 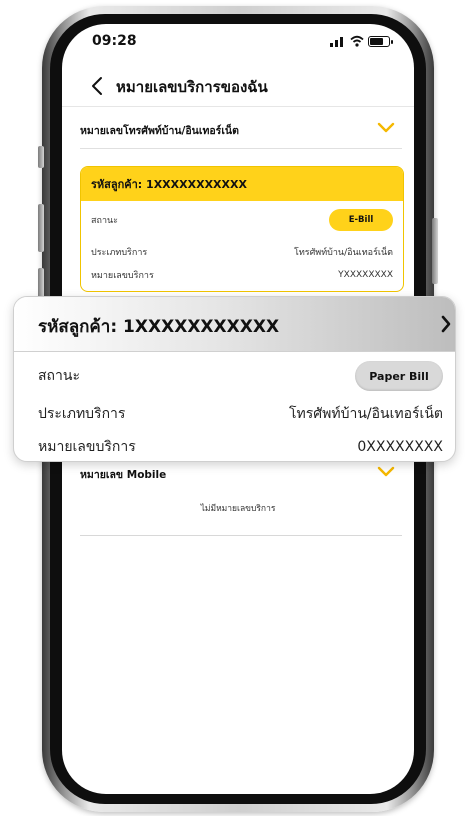 I want to click on volume-up-button, so click(x=41, y=228).